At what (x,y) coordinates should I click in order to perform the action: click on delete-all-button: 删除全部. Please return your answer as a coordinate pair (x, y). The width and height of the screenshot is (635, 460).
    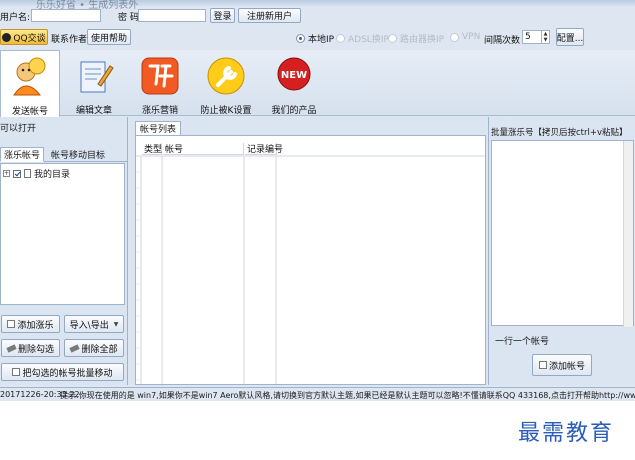
    Looking at the image, I should click on (94, 348).